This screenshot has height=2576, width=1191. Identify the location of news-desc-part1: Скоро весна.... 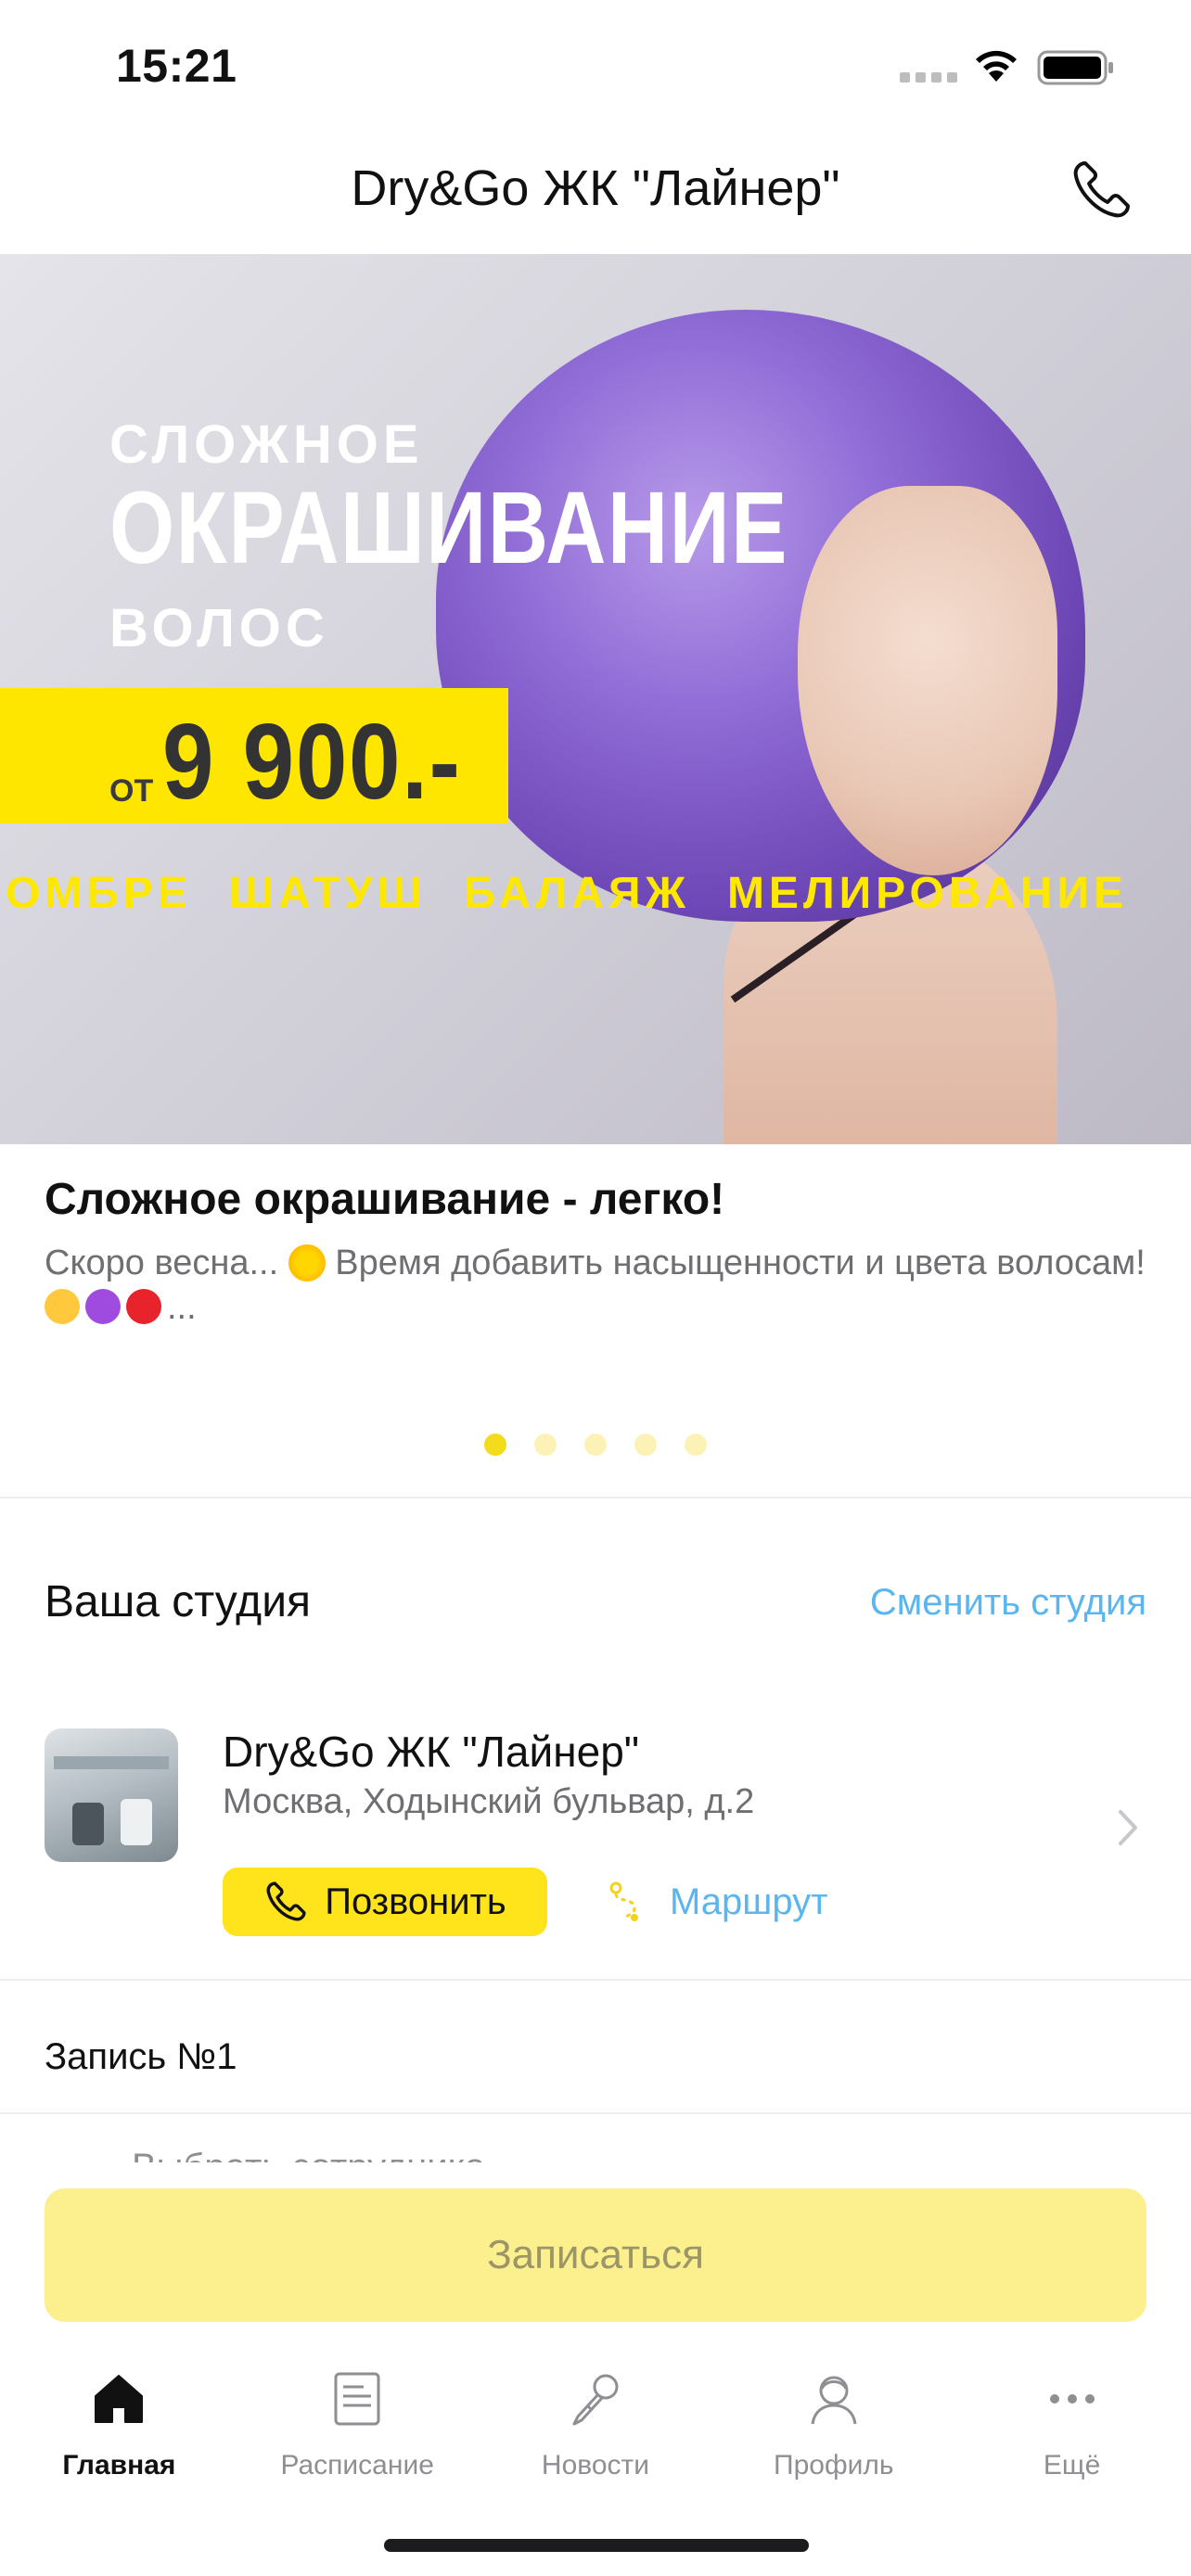
(166, 1263).